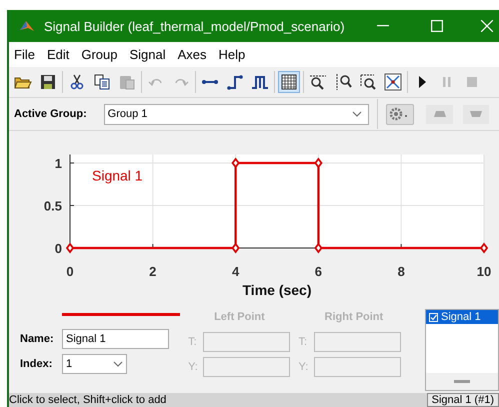 The image size is (499, 407). I want to click on x-axis-title: Time (sec), so click(277, 290).